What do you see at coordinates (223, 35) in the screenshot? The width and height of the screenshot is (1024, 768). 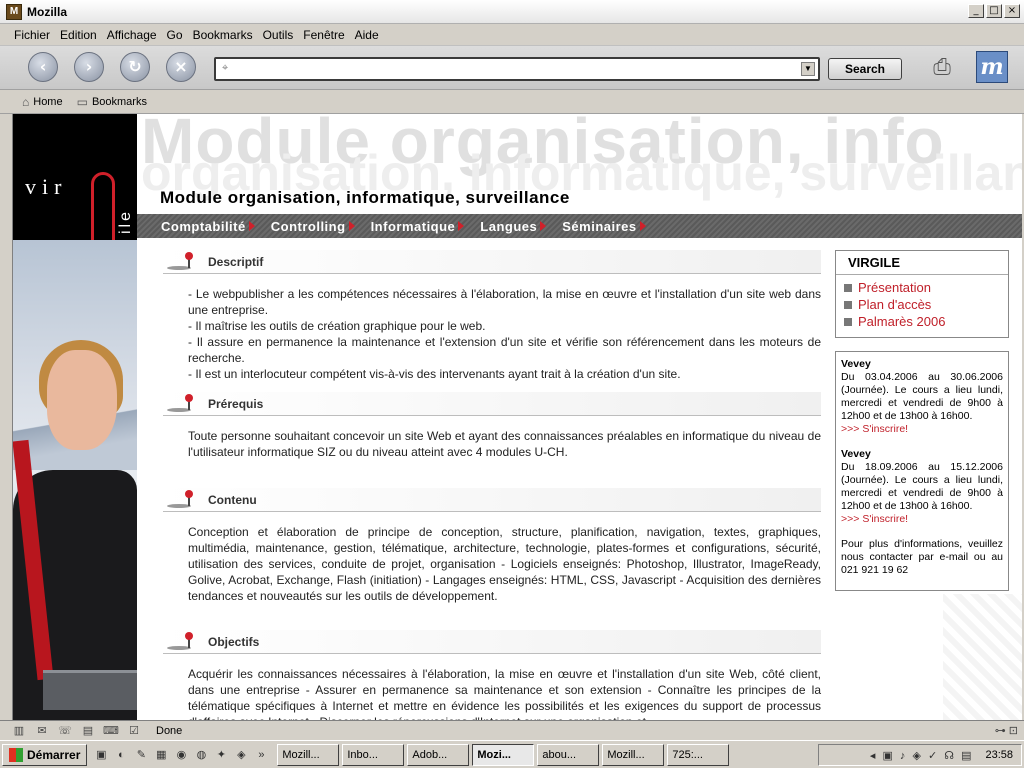 I see `menu-bookmarks: Bookmarks` at bounding box center [223, 35].